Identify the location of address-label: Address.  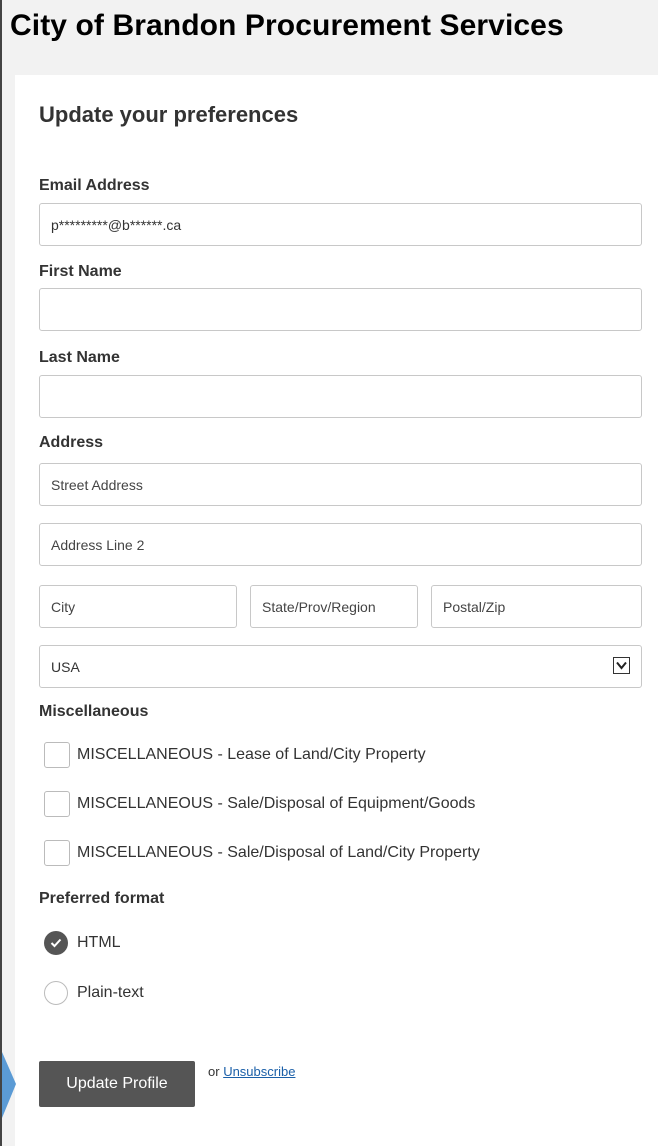
(71, 442).